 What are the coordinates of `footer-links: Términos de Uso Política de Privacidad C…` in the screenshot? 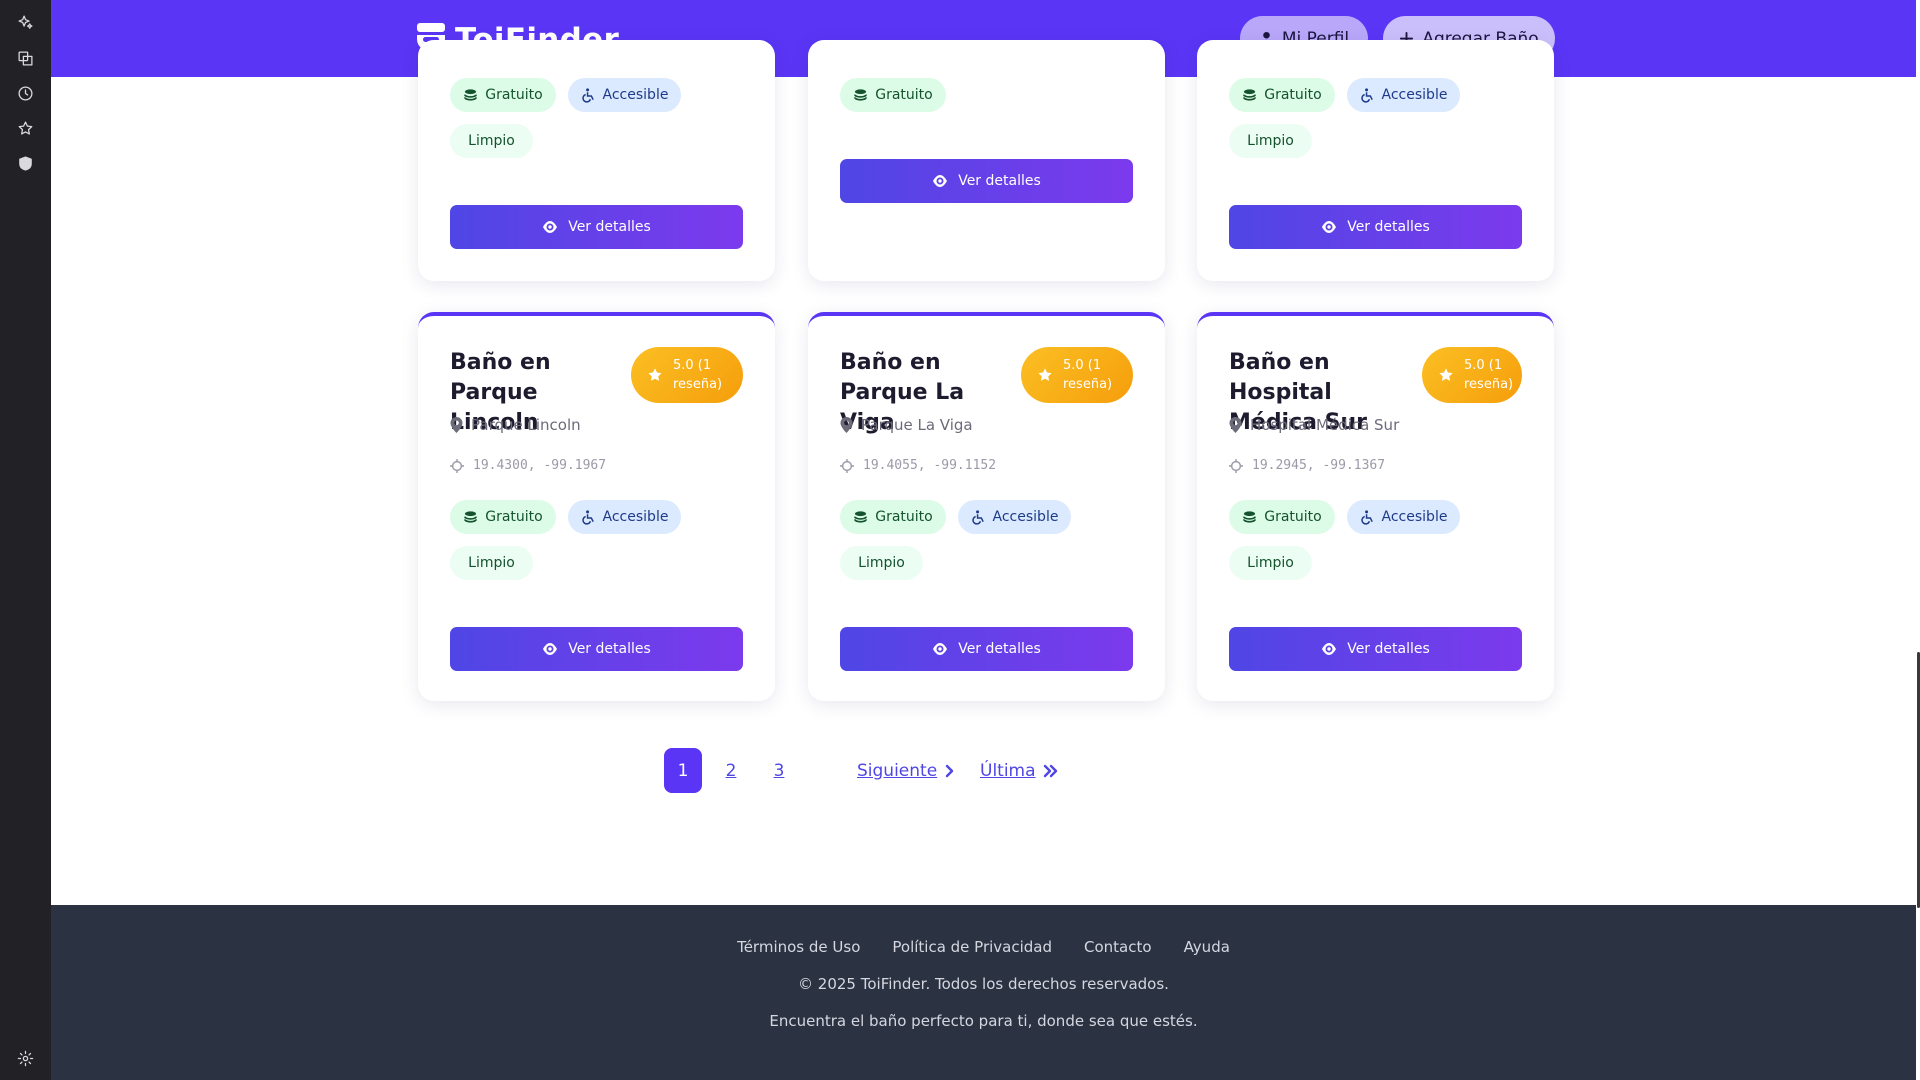 It's located at (983, 947).